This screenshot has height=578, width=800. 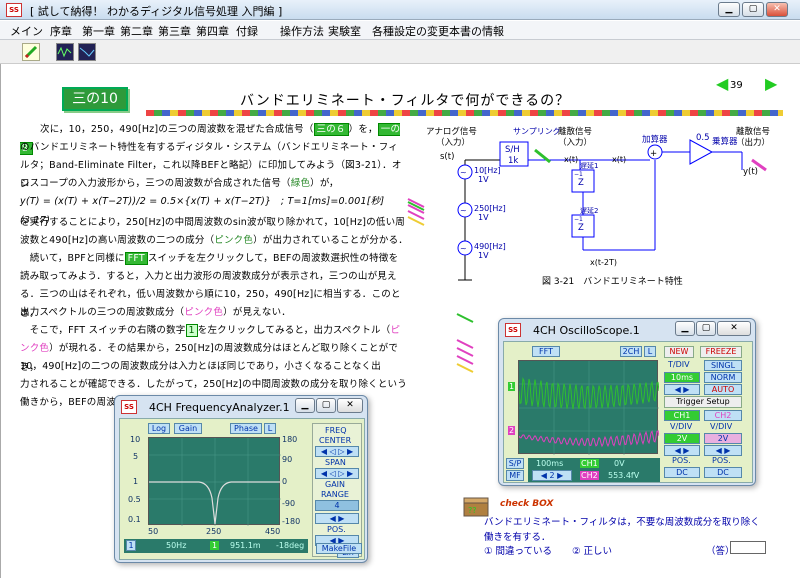 I want to click on menu-operation: 操作方法, so click(x=302, y=31).